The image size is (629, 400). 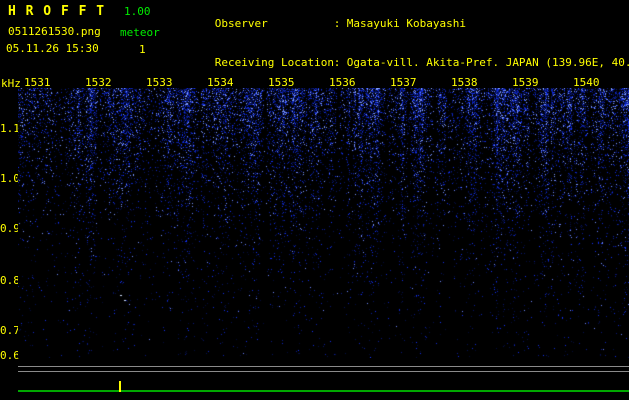 I want to click on output-filename: 0511261530.png, so click(x=54, y=31).